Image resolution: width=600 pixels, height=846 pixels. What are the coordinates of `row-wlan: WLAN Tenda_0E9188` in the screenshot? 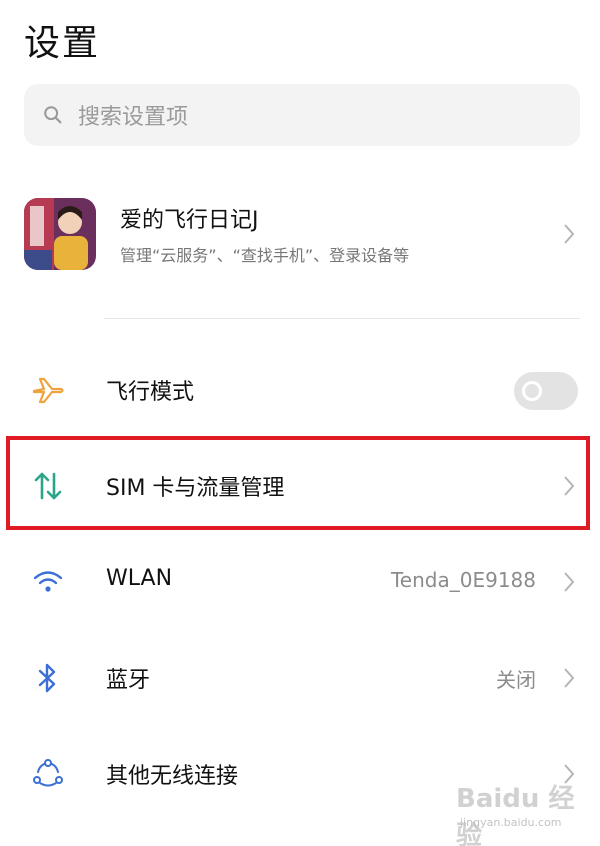 It's located at (300, 582).